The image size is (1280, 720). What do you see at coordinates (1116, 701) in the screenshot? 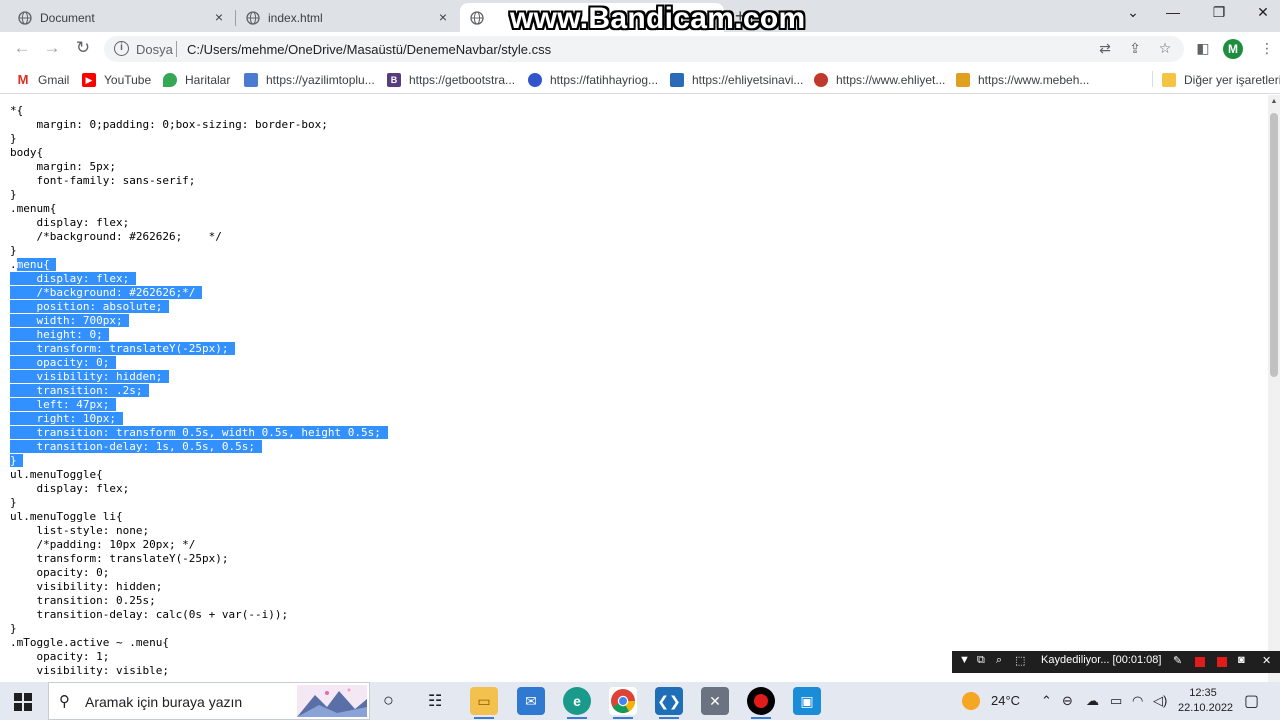
I see `battery-icon: ▭` at bounding box center [1116, 701].